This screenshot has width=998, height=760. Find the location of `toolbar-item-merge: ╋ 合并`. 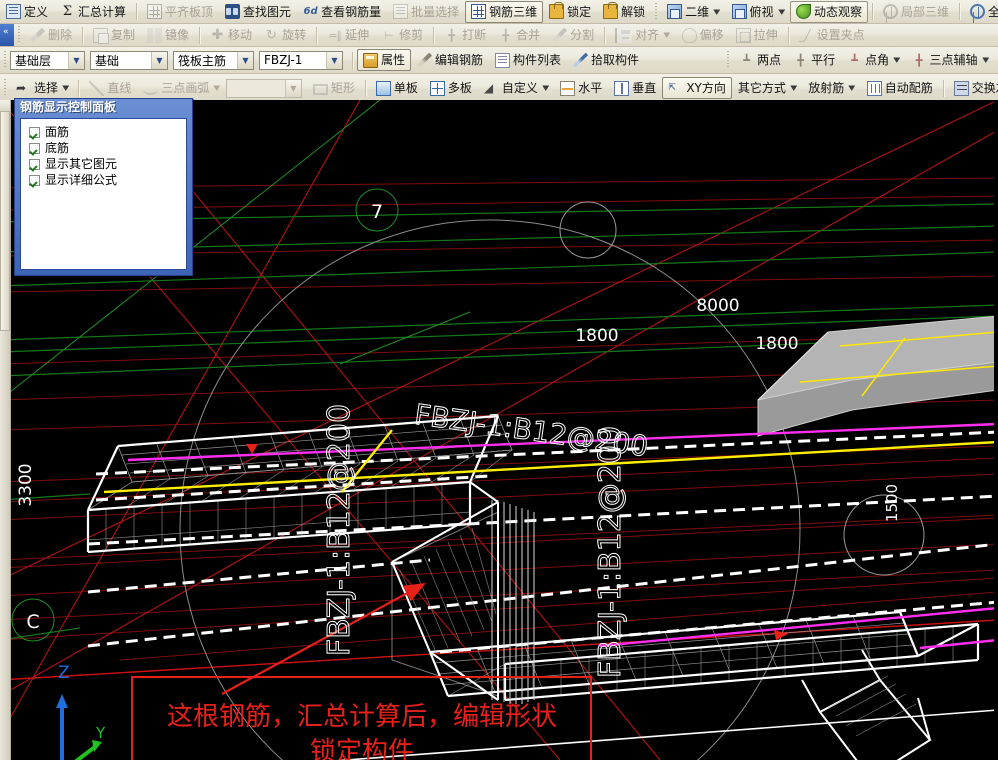

toolbar-item-merge: ╋ 合并 is located at coordinates (519, 35).